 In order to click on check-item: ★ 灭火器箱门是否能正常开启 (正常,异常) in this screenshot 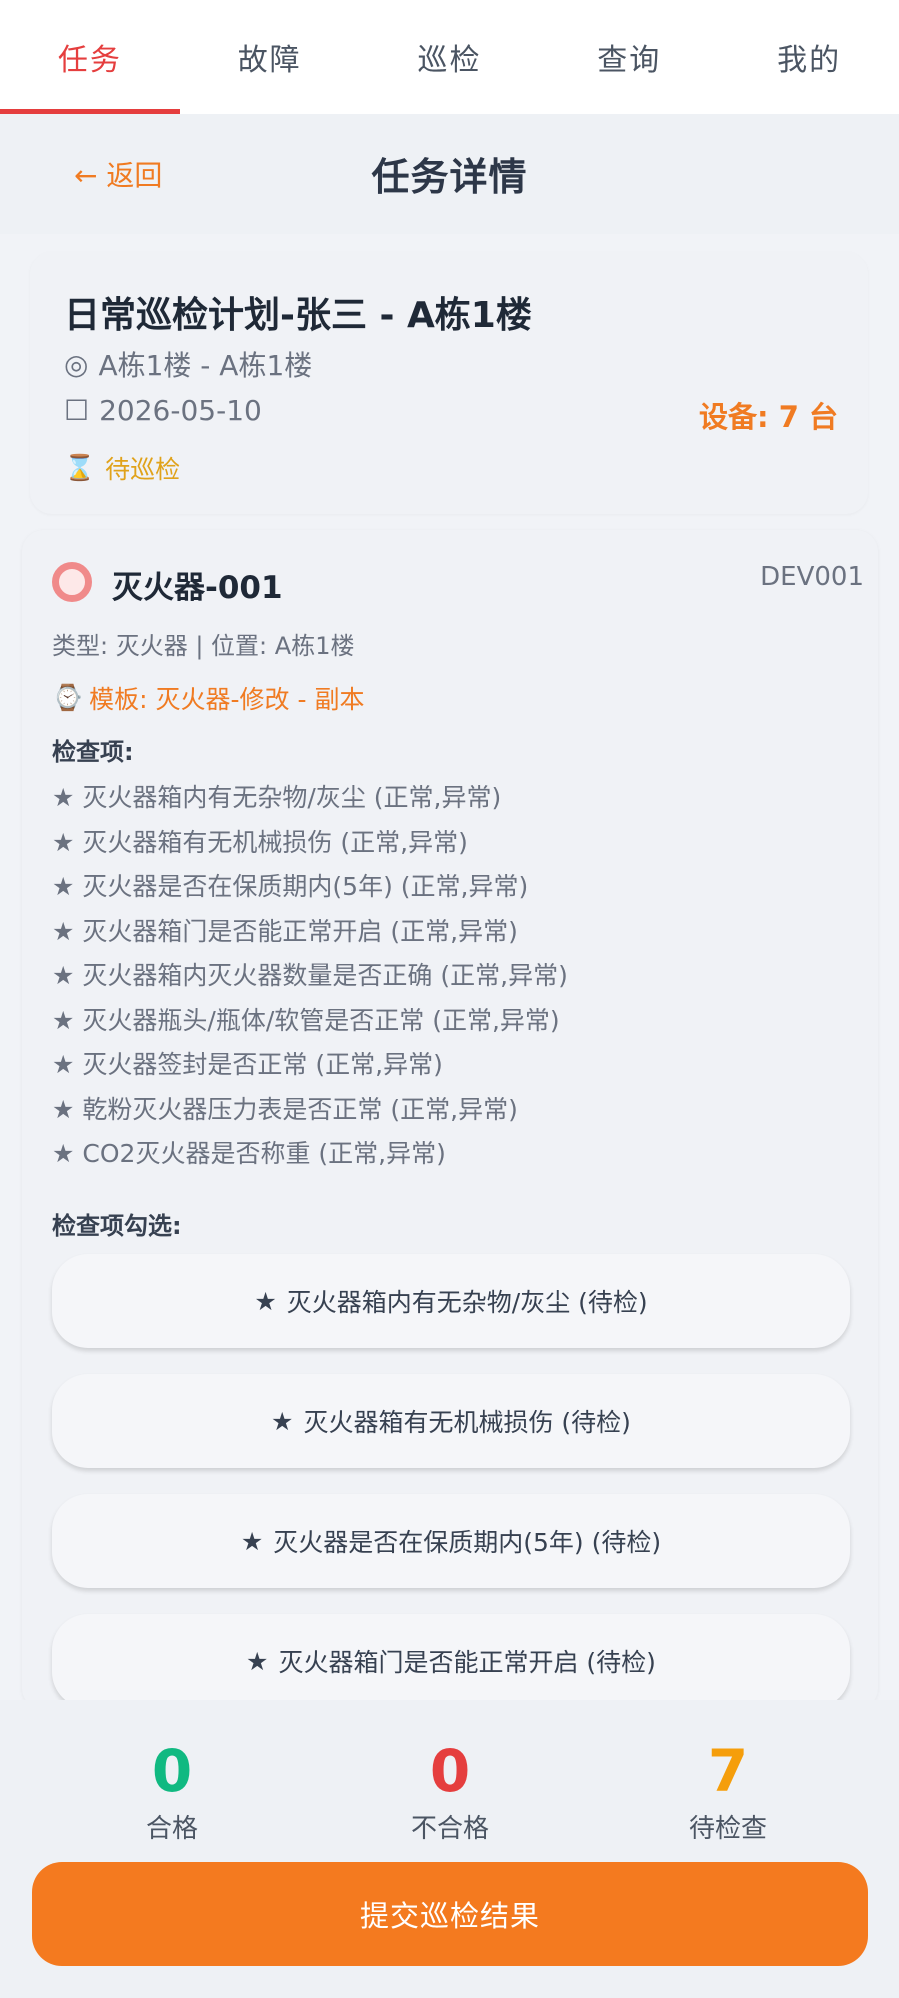, I will do `click(310, 932)`.